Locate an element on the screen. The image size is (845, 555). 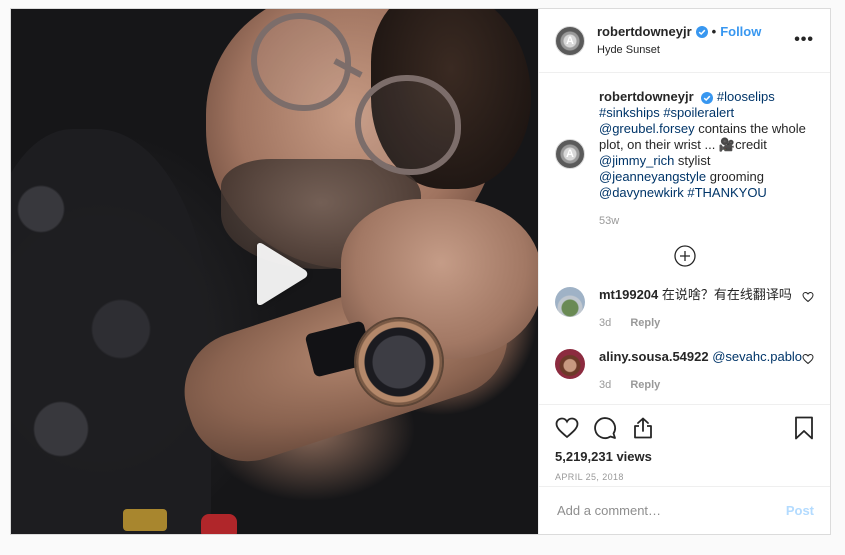
follow-button: Follow is located at coordinates (740, 32).